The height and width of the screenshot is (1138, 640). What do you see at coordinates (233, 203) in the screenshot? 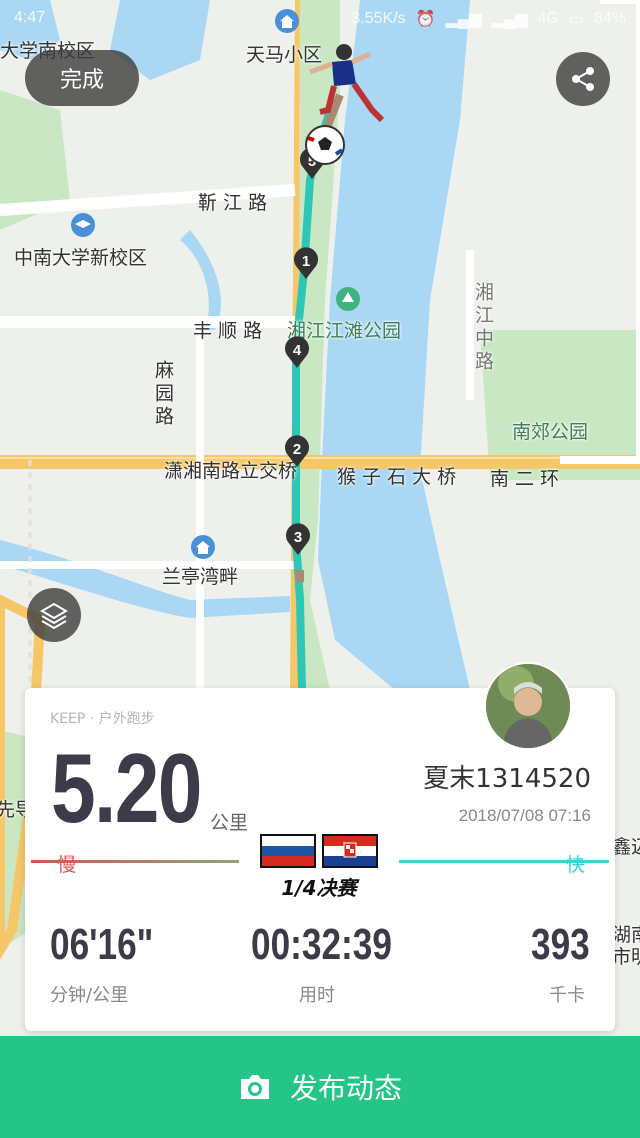
I see `map-label-xinjiang-road: 靳 江 路` at bounding box center [233, 203].